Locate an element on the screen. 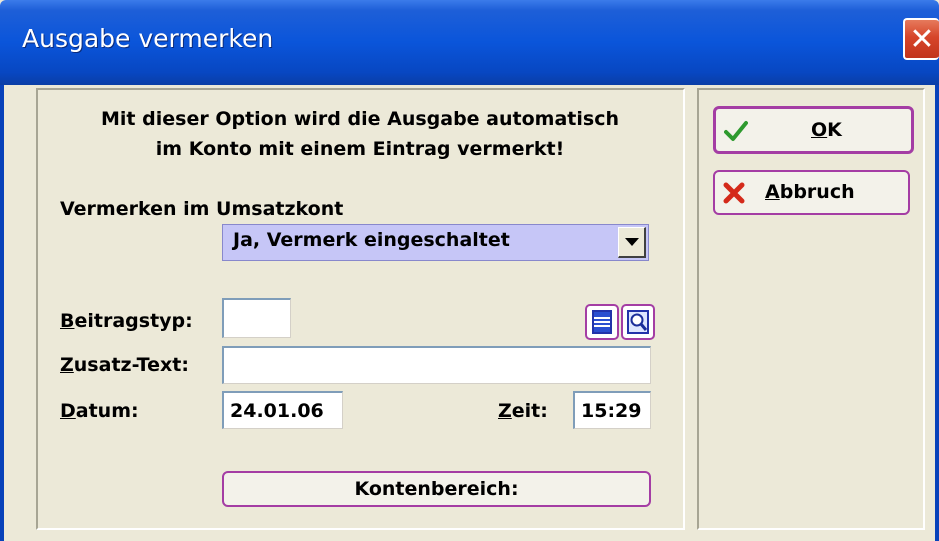  cancel-mnemonic: A is located at coordinates (772, 192).